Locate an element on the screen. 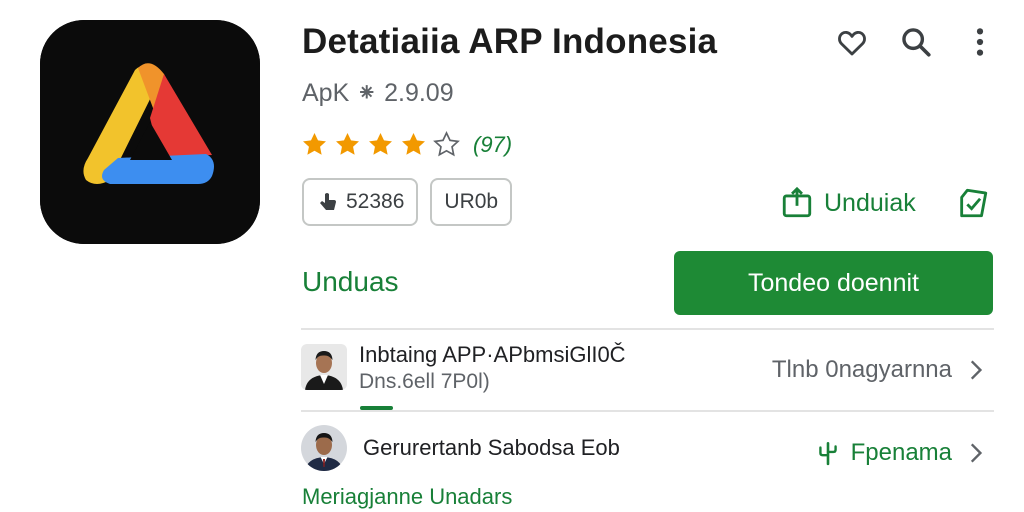 This screenshot has width=1024, height=512. downloads-chip: 52386 is located at coordinates (360, 202).